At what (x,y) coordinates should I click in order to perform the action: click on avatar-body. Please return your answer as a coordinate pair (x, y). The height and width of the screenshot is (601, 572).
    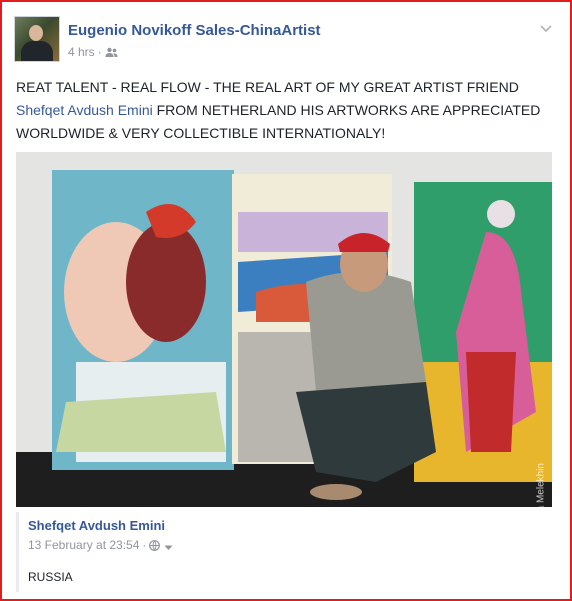
    Looking at the image, I should click on (37, 51).